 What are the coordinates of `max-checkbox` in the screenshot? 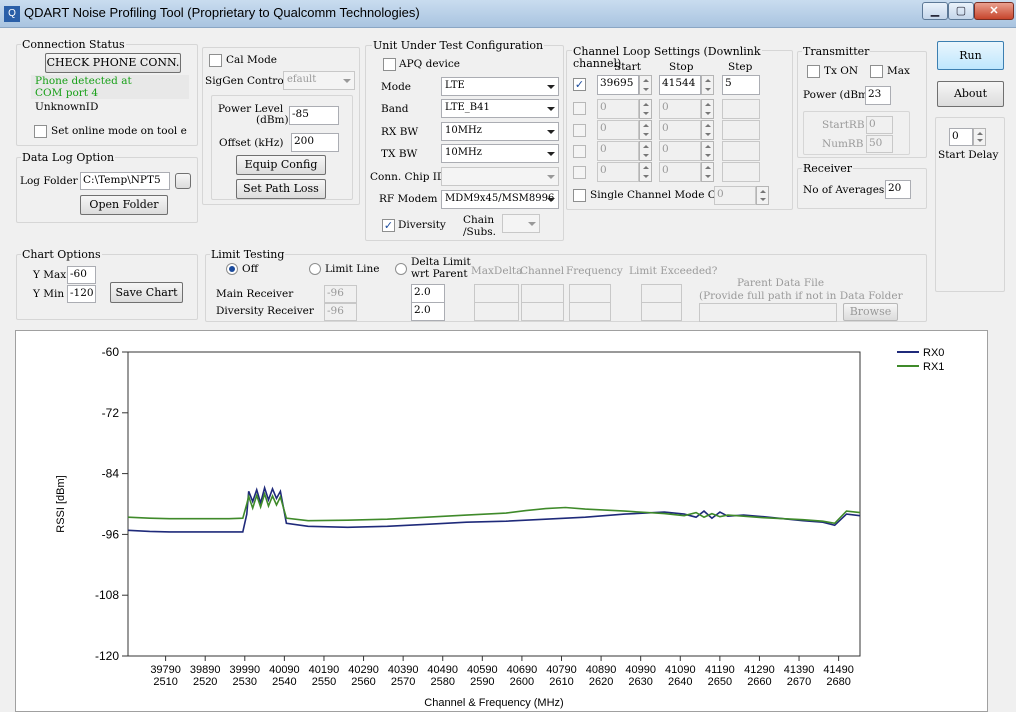 It's located at (876, 71).